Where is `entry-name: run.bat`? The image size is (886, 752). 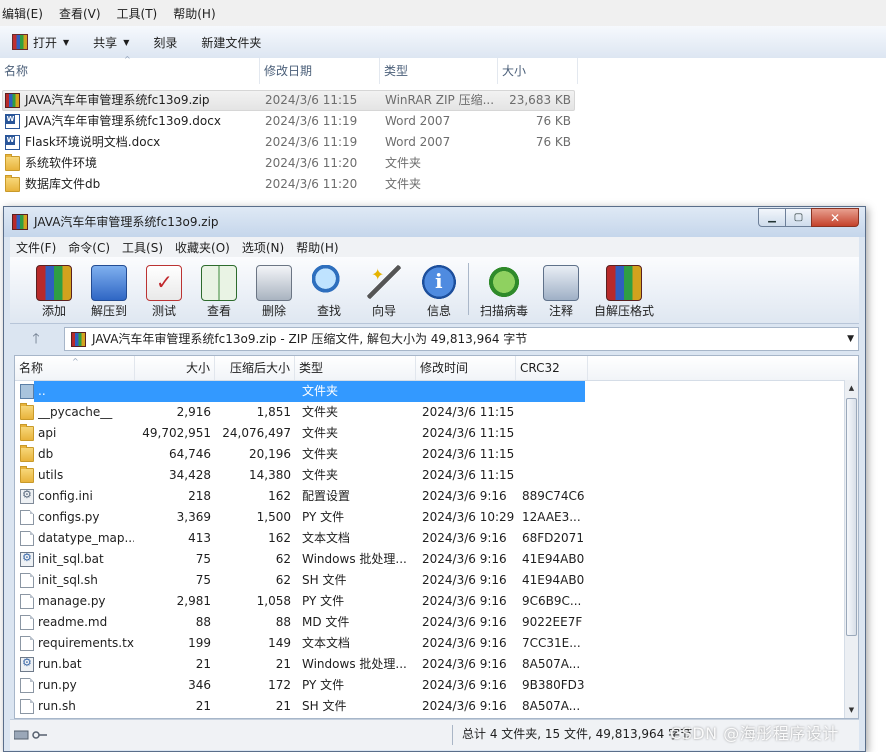
entry-name: run.bat is located at coordinates (60, 664).